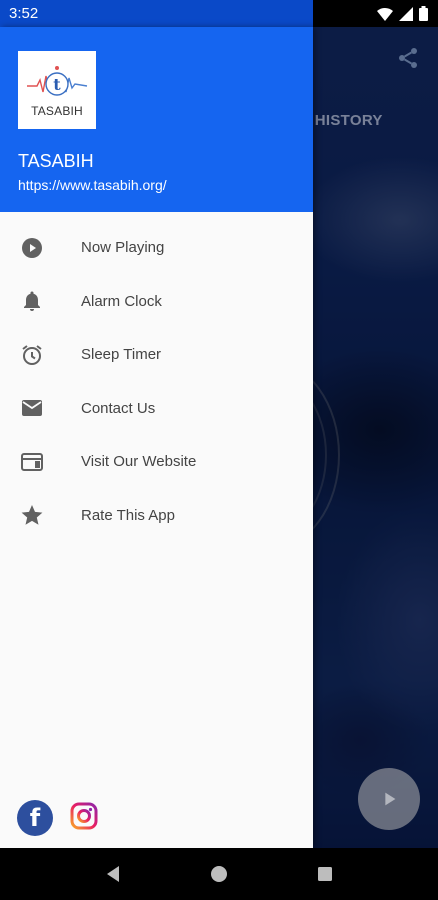 The width and height of the screenshot is (438, 900). I want to click on menu-item-label: Alarm Clock, so click(121, 301).